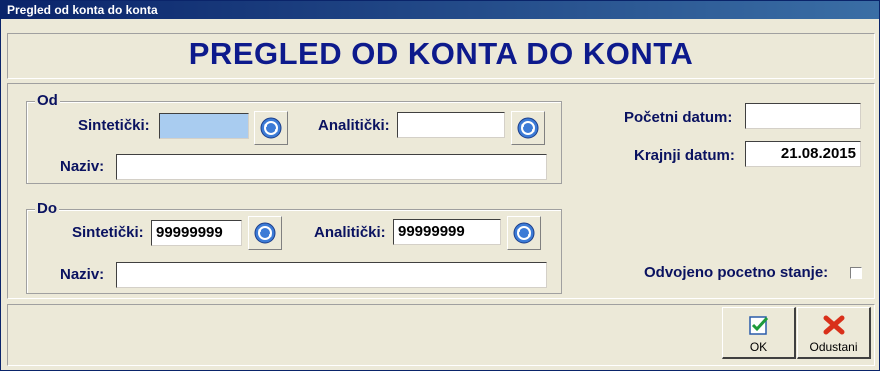 Image resolution: width=880 pixels, height=371 pixels. What do you see at coordinates (47, 208) in the screenshot?
I see `do-group-legend: Do` at bounding box center [47, 208].